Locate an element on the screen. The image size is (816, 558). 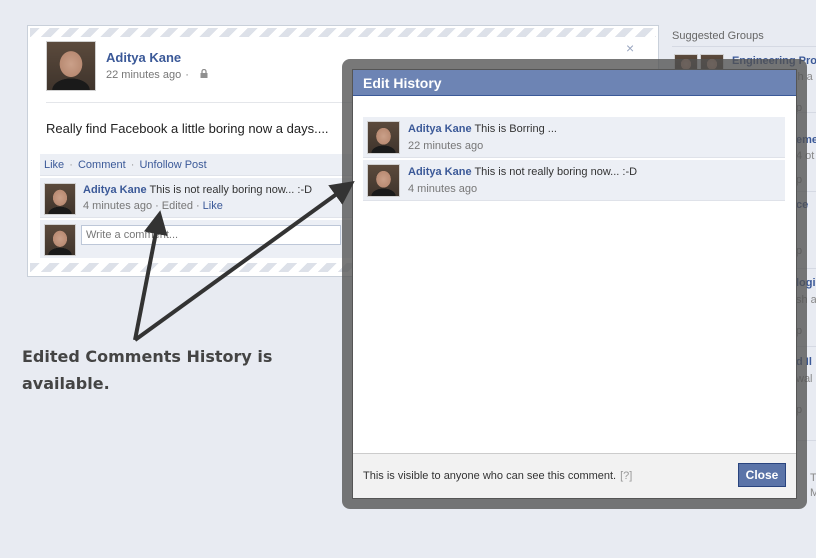
card-top-stripe is located at coordinates (343, 32).